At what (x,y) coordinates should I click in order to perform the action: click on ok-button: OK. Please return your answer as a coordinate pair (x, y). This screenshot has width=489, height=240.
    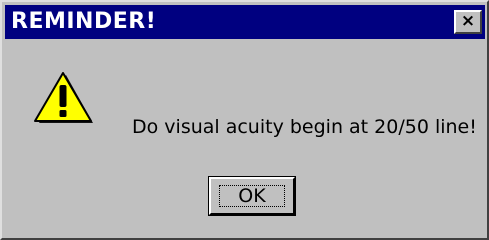
    Looking at the image, I should click on (252, 196).